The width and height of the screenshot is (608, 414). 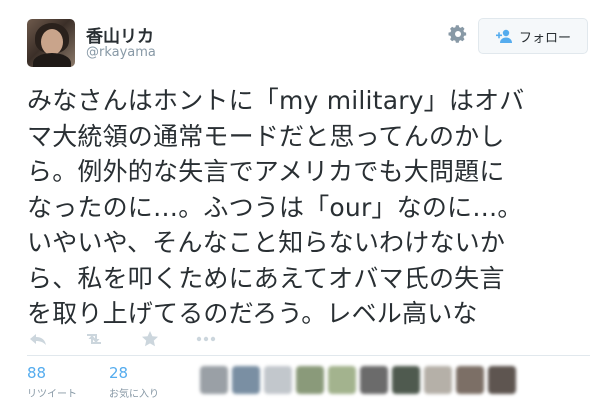 I want to click on tweet-line: を取り上げてるのだろう。レベル高いな, so click(x=252, y=313).